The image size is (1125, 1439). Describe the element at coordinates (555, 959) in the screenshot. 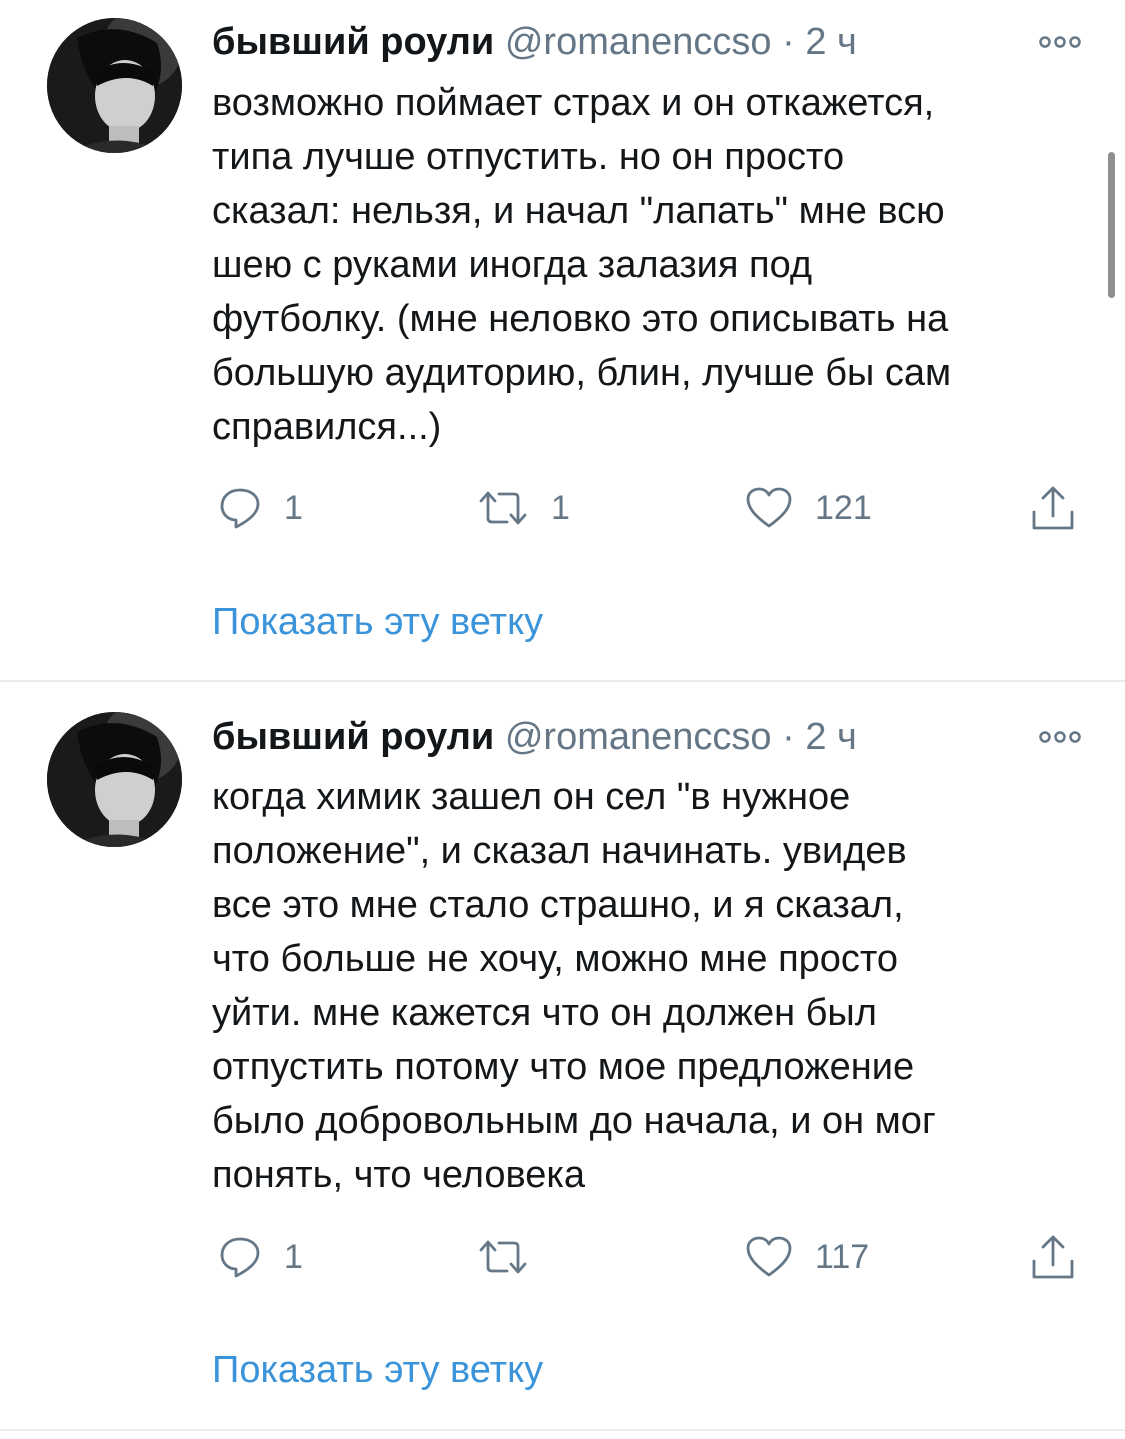

I see `tweet-text-line: что больше не хочу, можно мне просто` at that location.